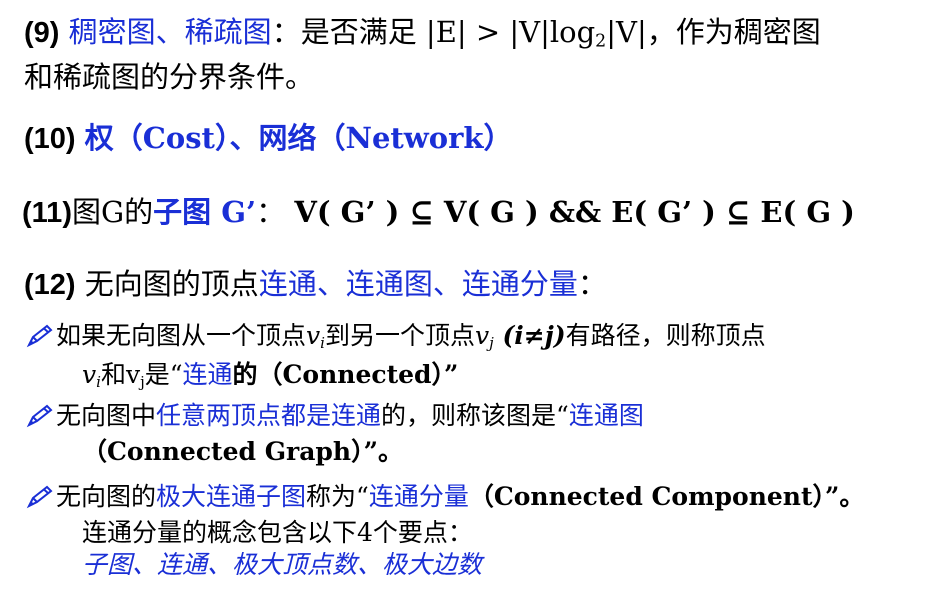 The width and height of the screenshot is (933, 594). What do you see at coordinates (50, 285) in the screenshot?
I see `item-12-number: (12)` at bounding box center [50, 285].